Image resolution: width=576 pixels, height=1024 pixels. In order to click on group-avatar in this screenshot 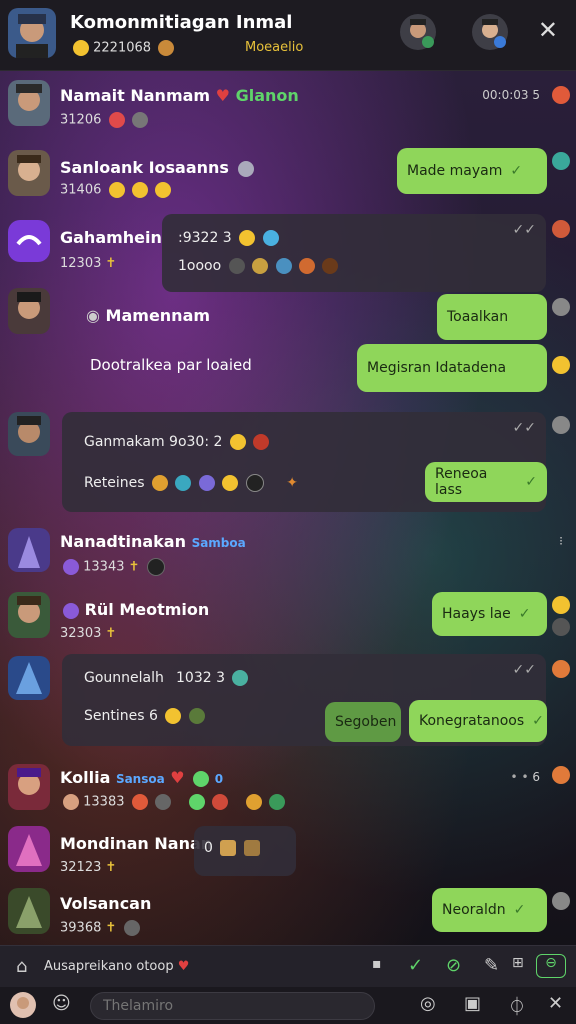, I will do `click(32, 33)`.